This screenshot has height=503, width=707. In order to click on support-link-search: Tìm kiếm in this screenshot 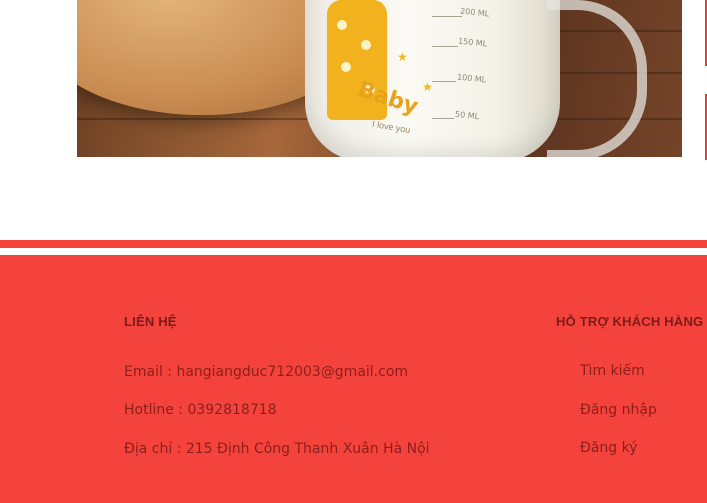, I will do `click(612, 371)`.